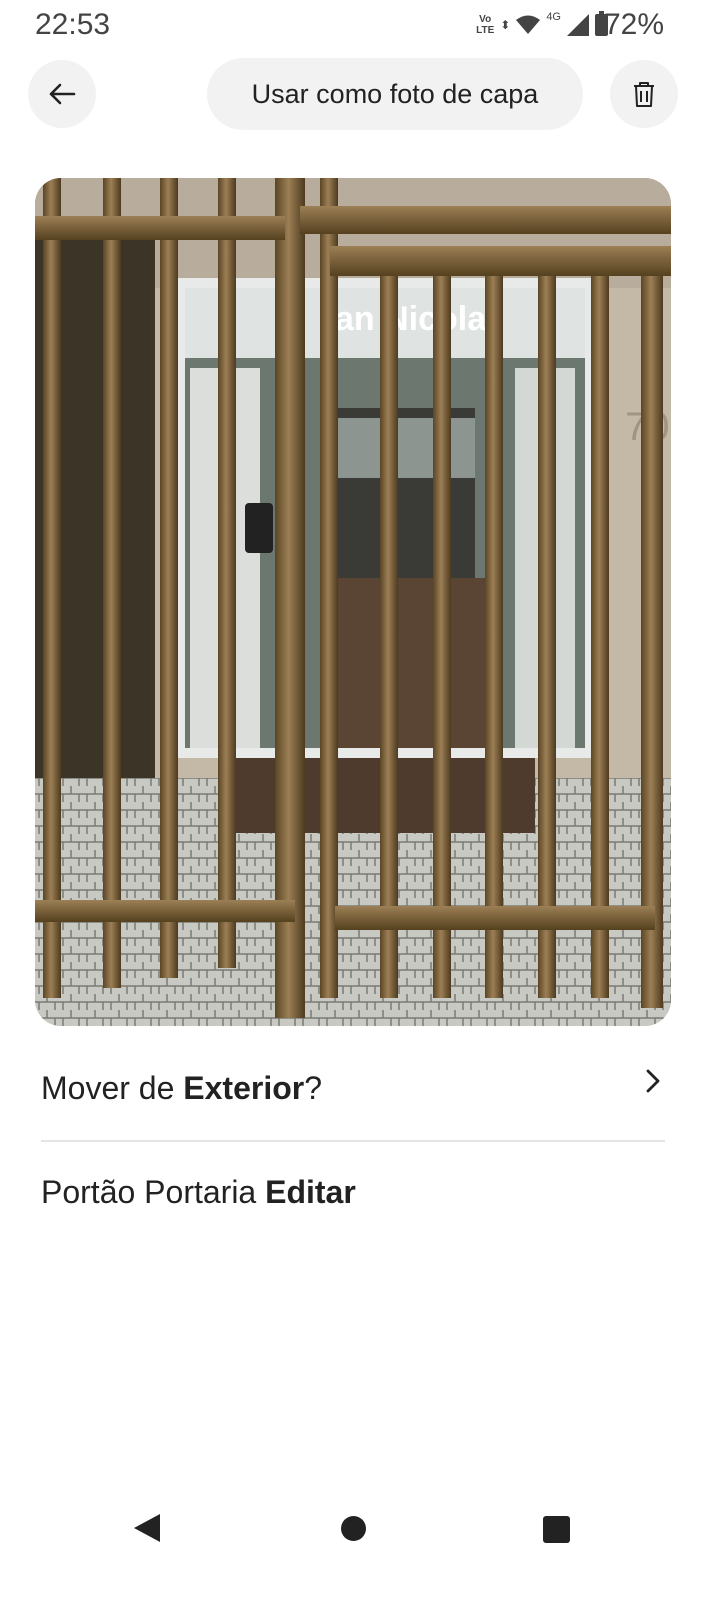 The width and height of the screenshot is (720, 1600). I want to click on move-suffix: ?, so click(313, 1088).